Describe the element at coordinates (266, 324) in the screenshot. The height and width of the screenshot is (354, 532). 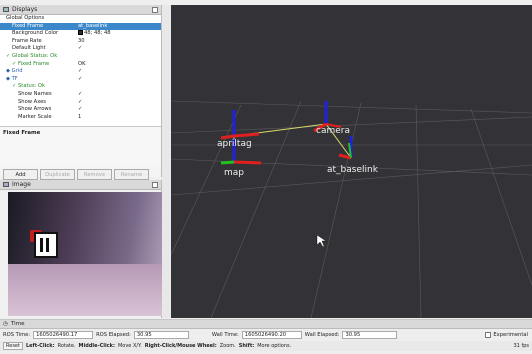
I see `time-title-bar: ◷ Time` at that location.